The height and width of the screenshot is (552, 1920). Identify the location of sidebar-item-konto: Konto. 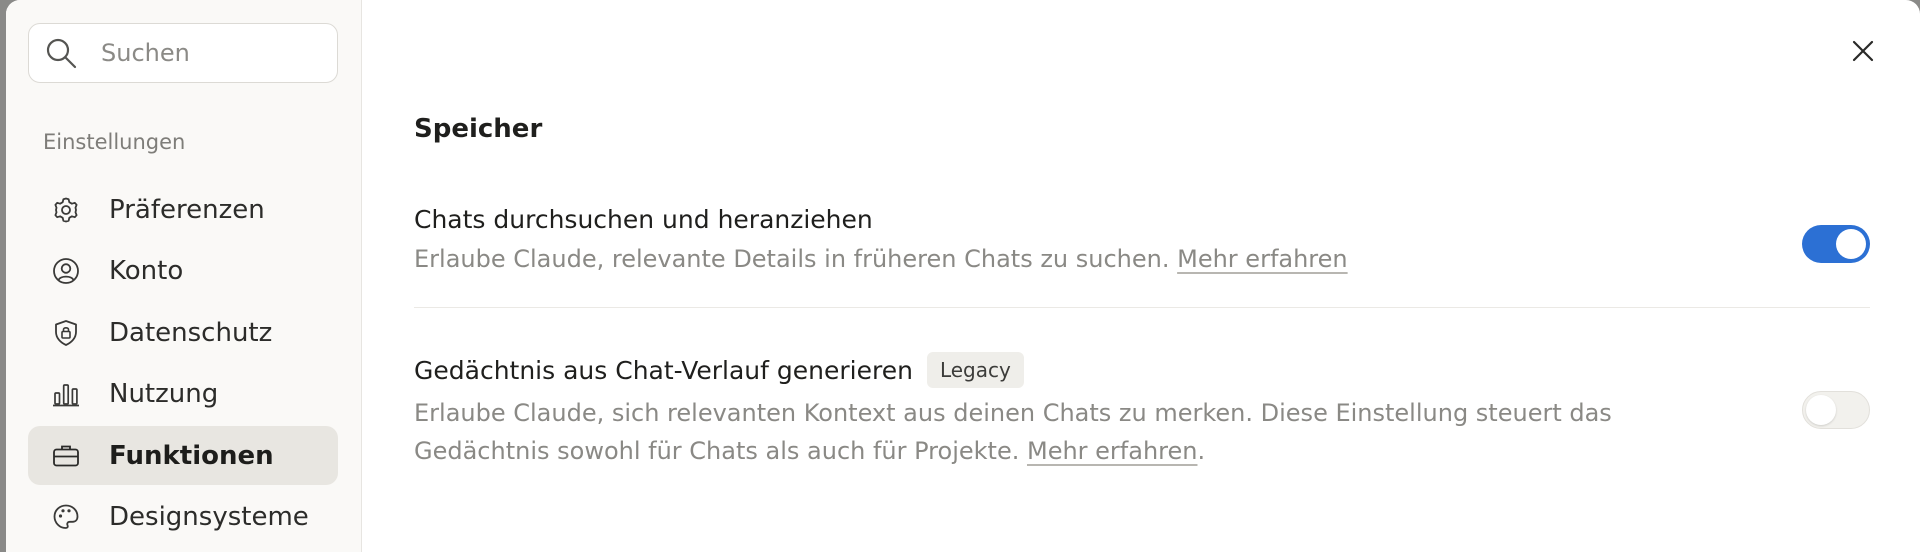
(183, 271).